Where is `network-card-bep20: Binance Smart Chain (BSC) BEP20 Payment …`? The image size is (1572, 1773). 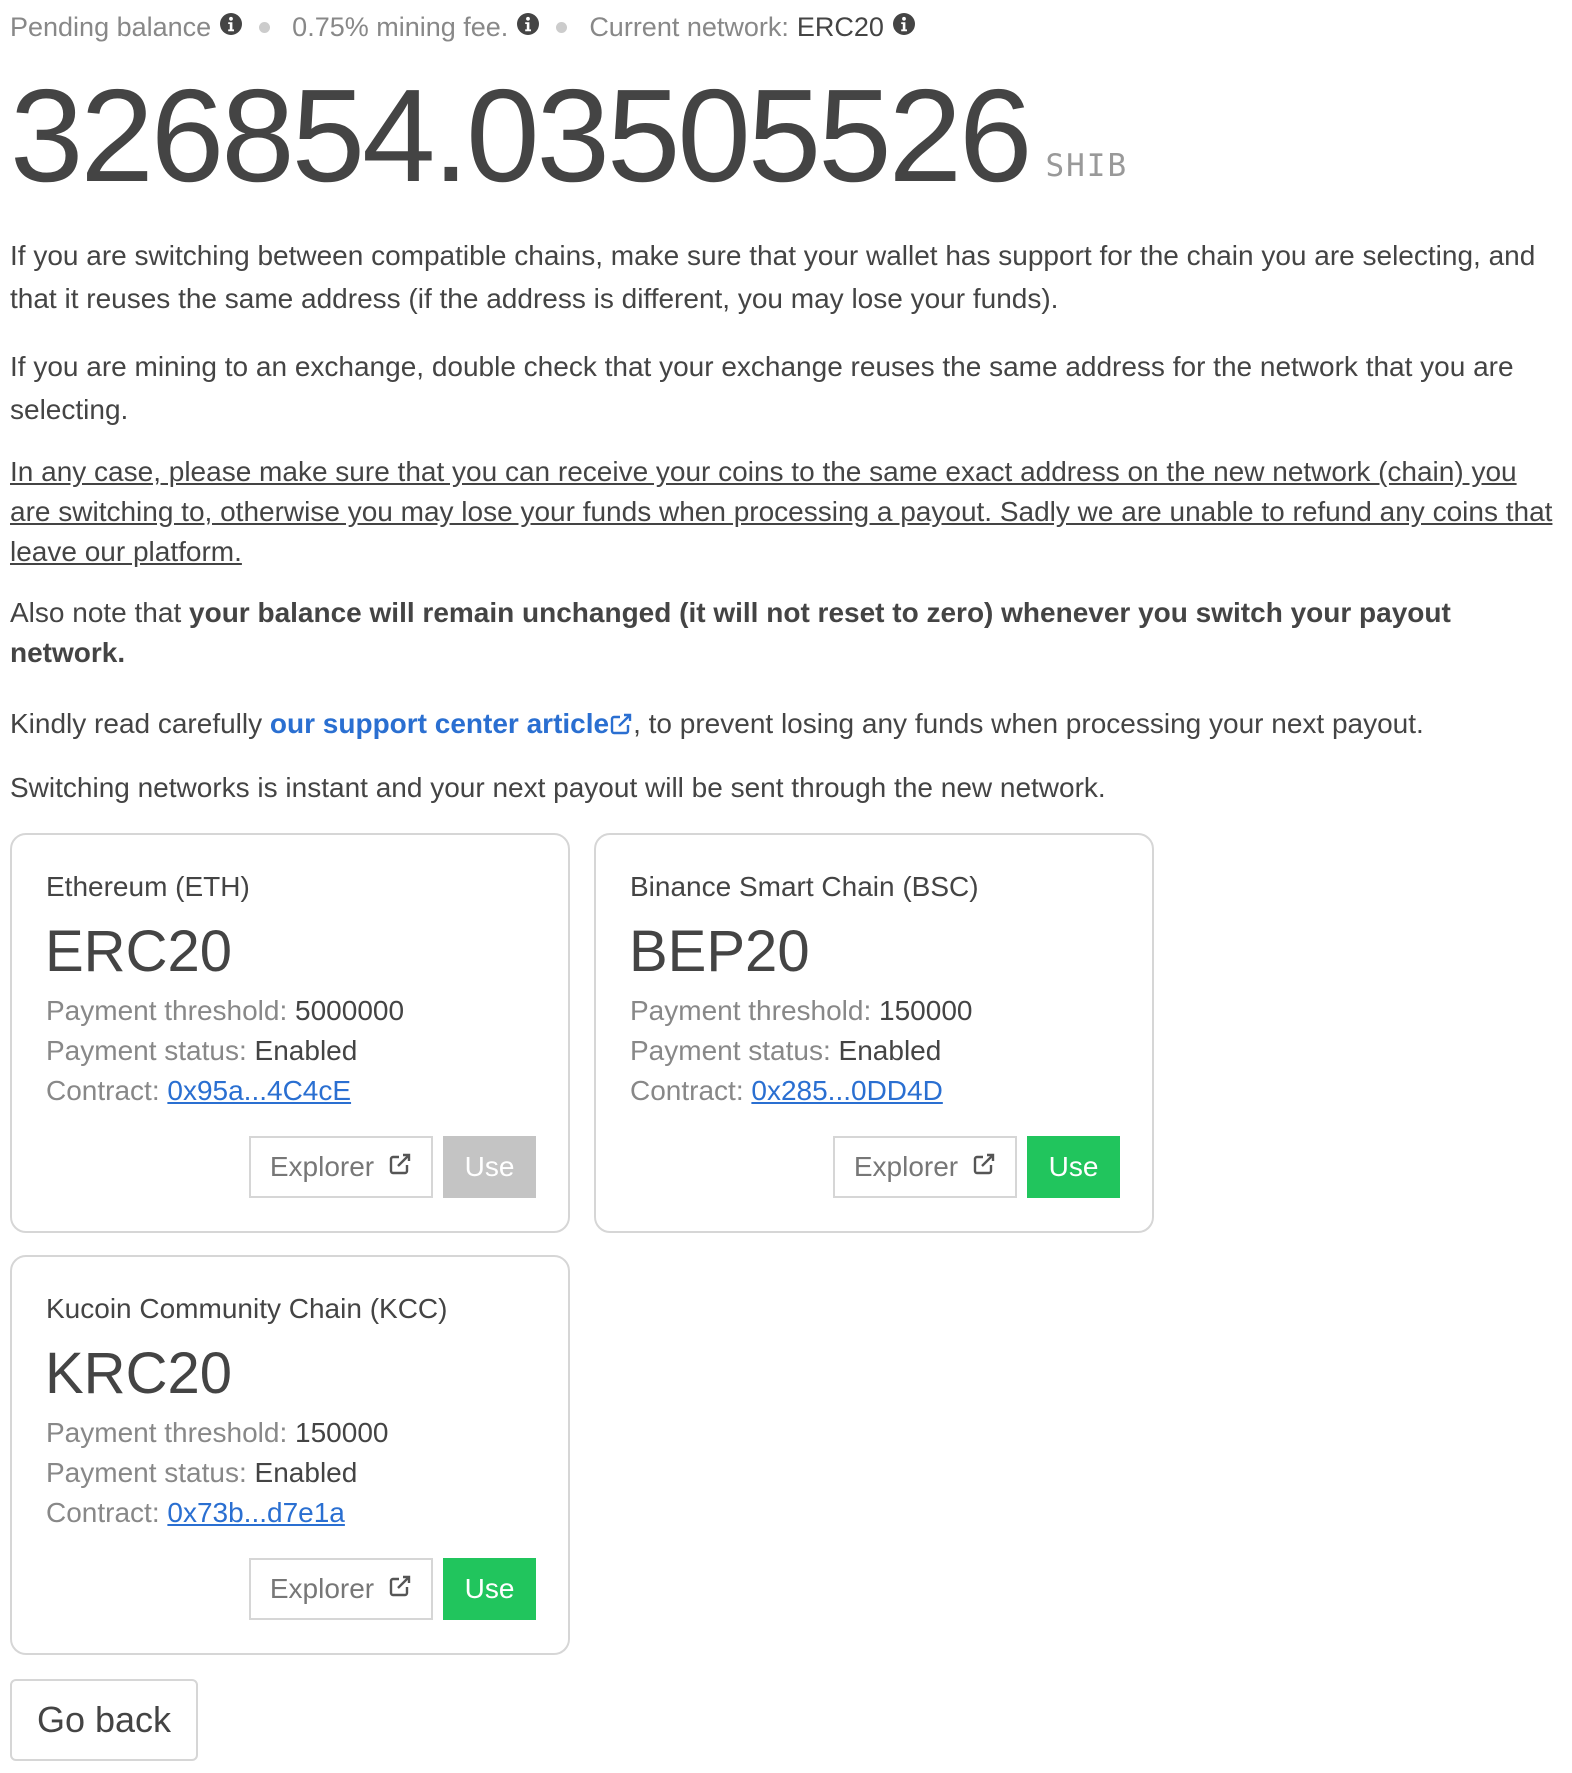
network-card-bep20: Binance Smart Chain (BSC) BEP20 Payment … is located at coordinates (874, 1033).